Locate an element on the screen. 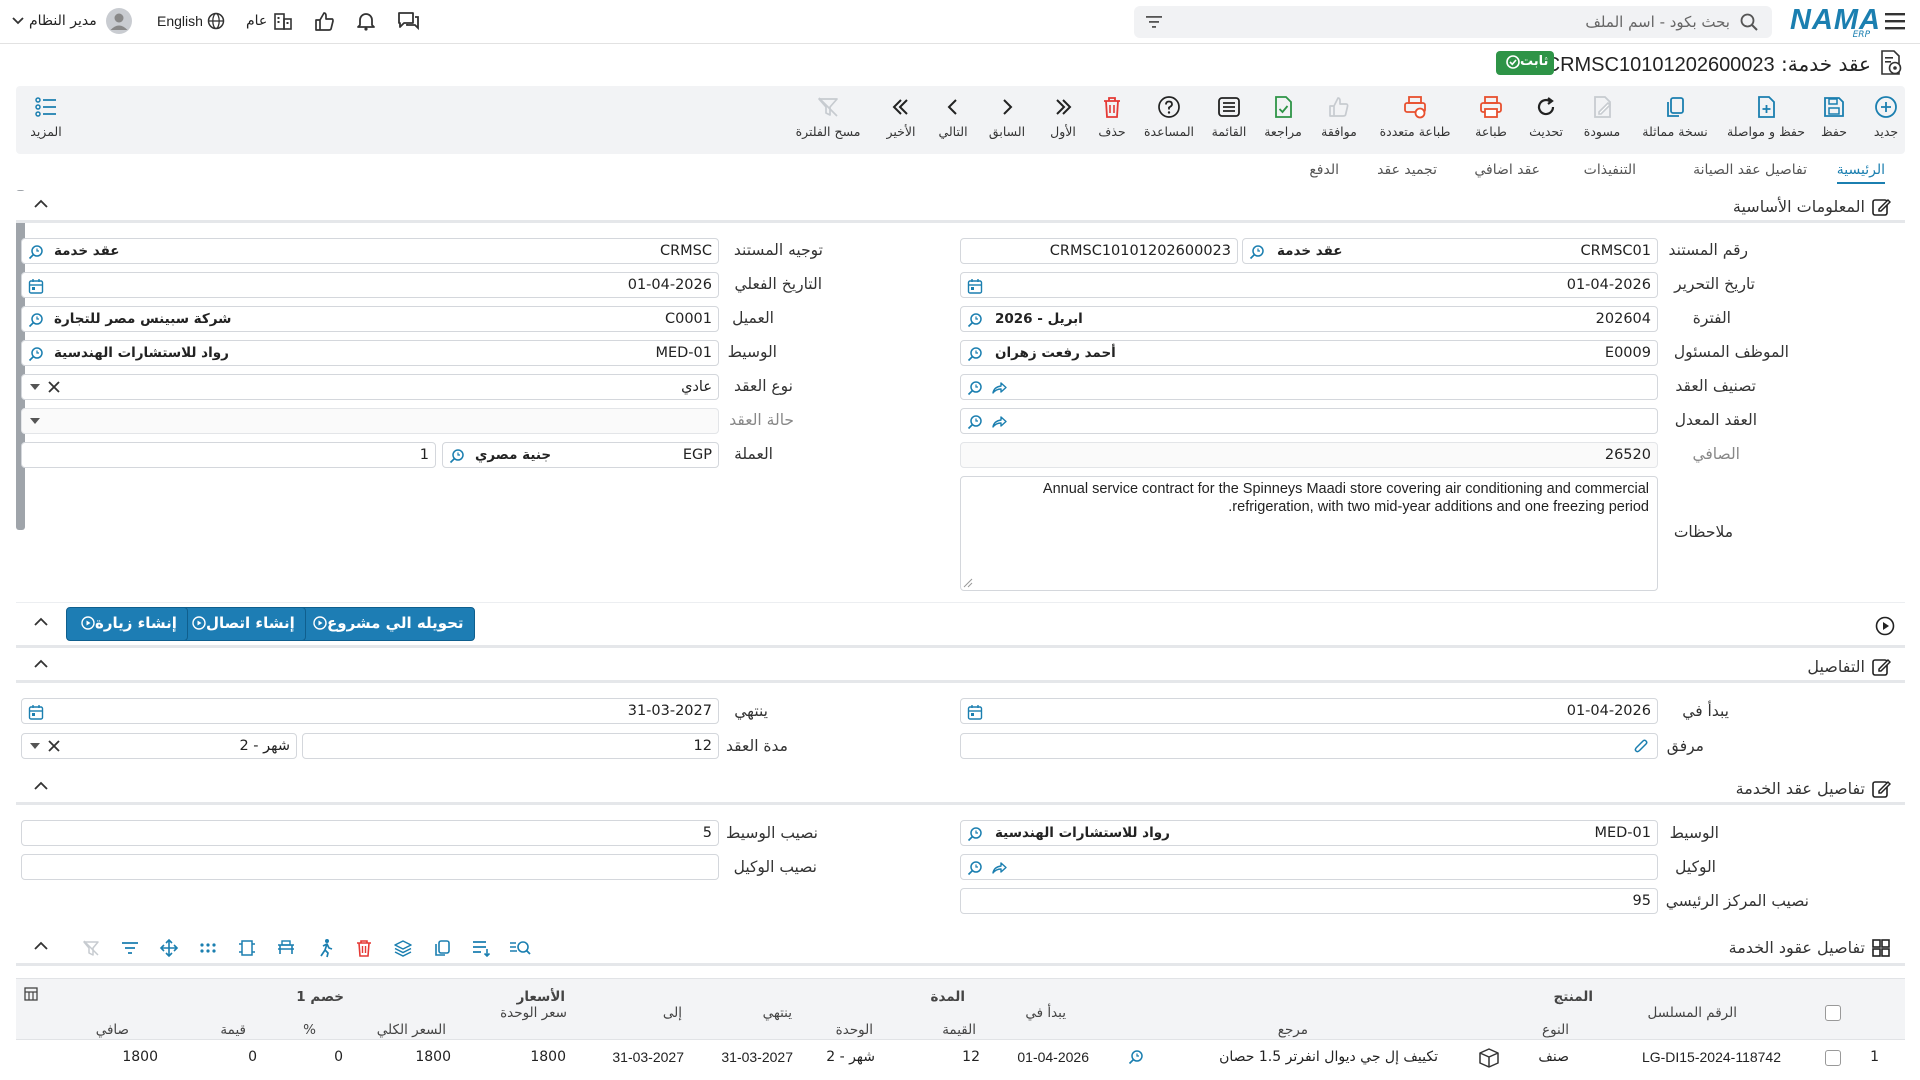  broker-share-field: 5 is located at coordinates (370, 833).